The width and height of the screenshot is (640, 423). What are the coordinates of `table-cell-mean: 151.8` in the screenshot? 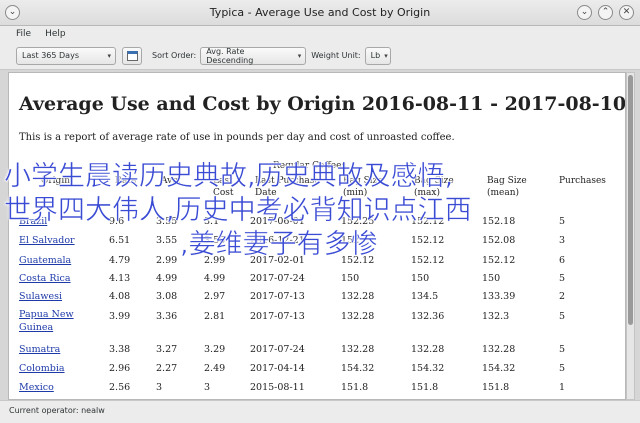 It's located at (496, 387).